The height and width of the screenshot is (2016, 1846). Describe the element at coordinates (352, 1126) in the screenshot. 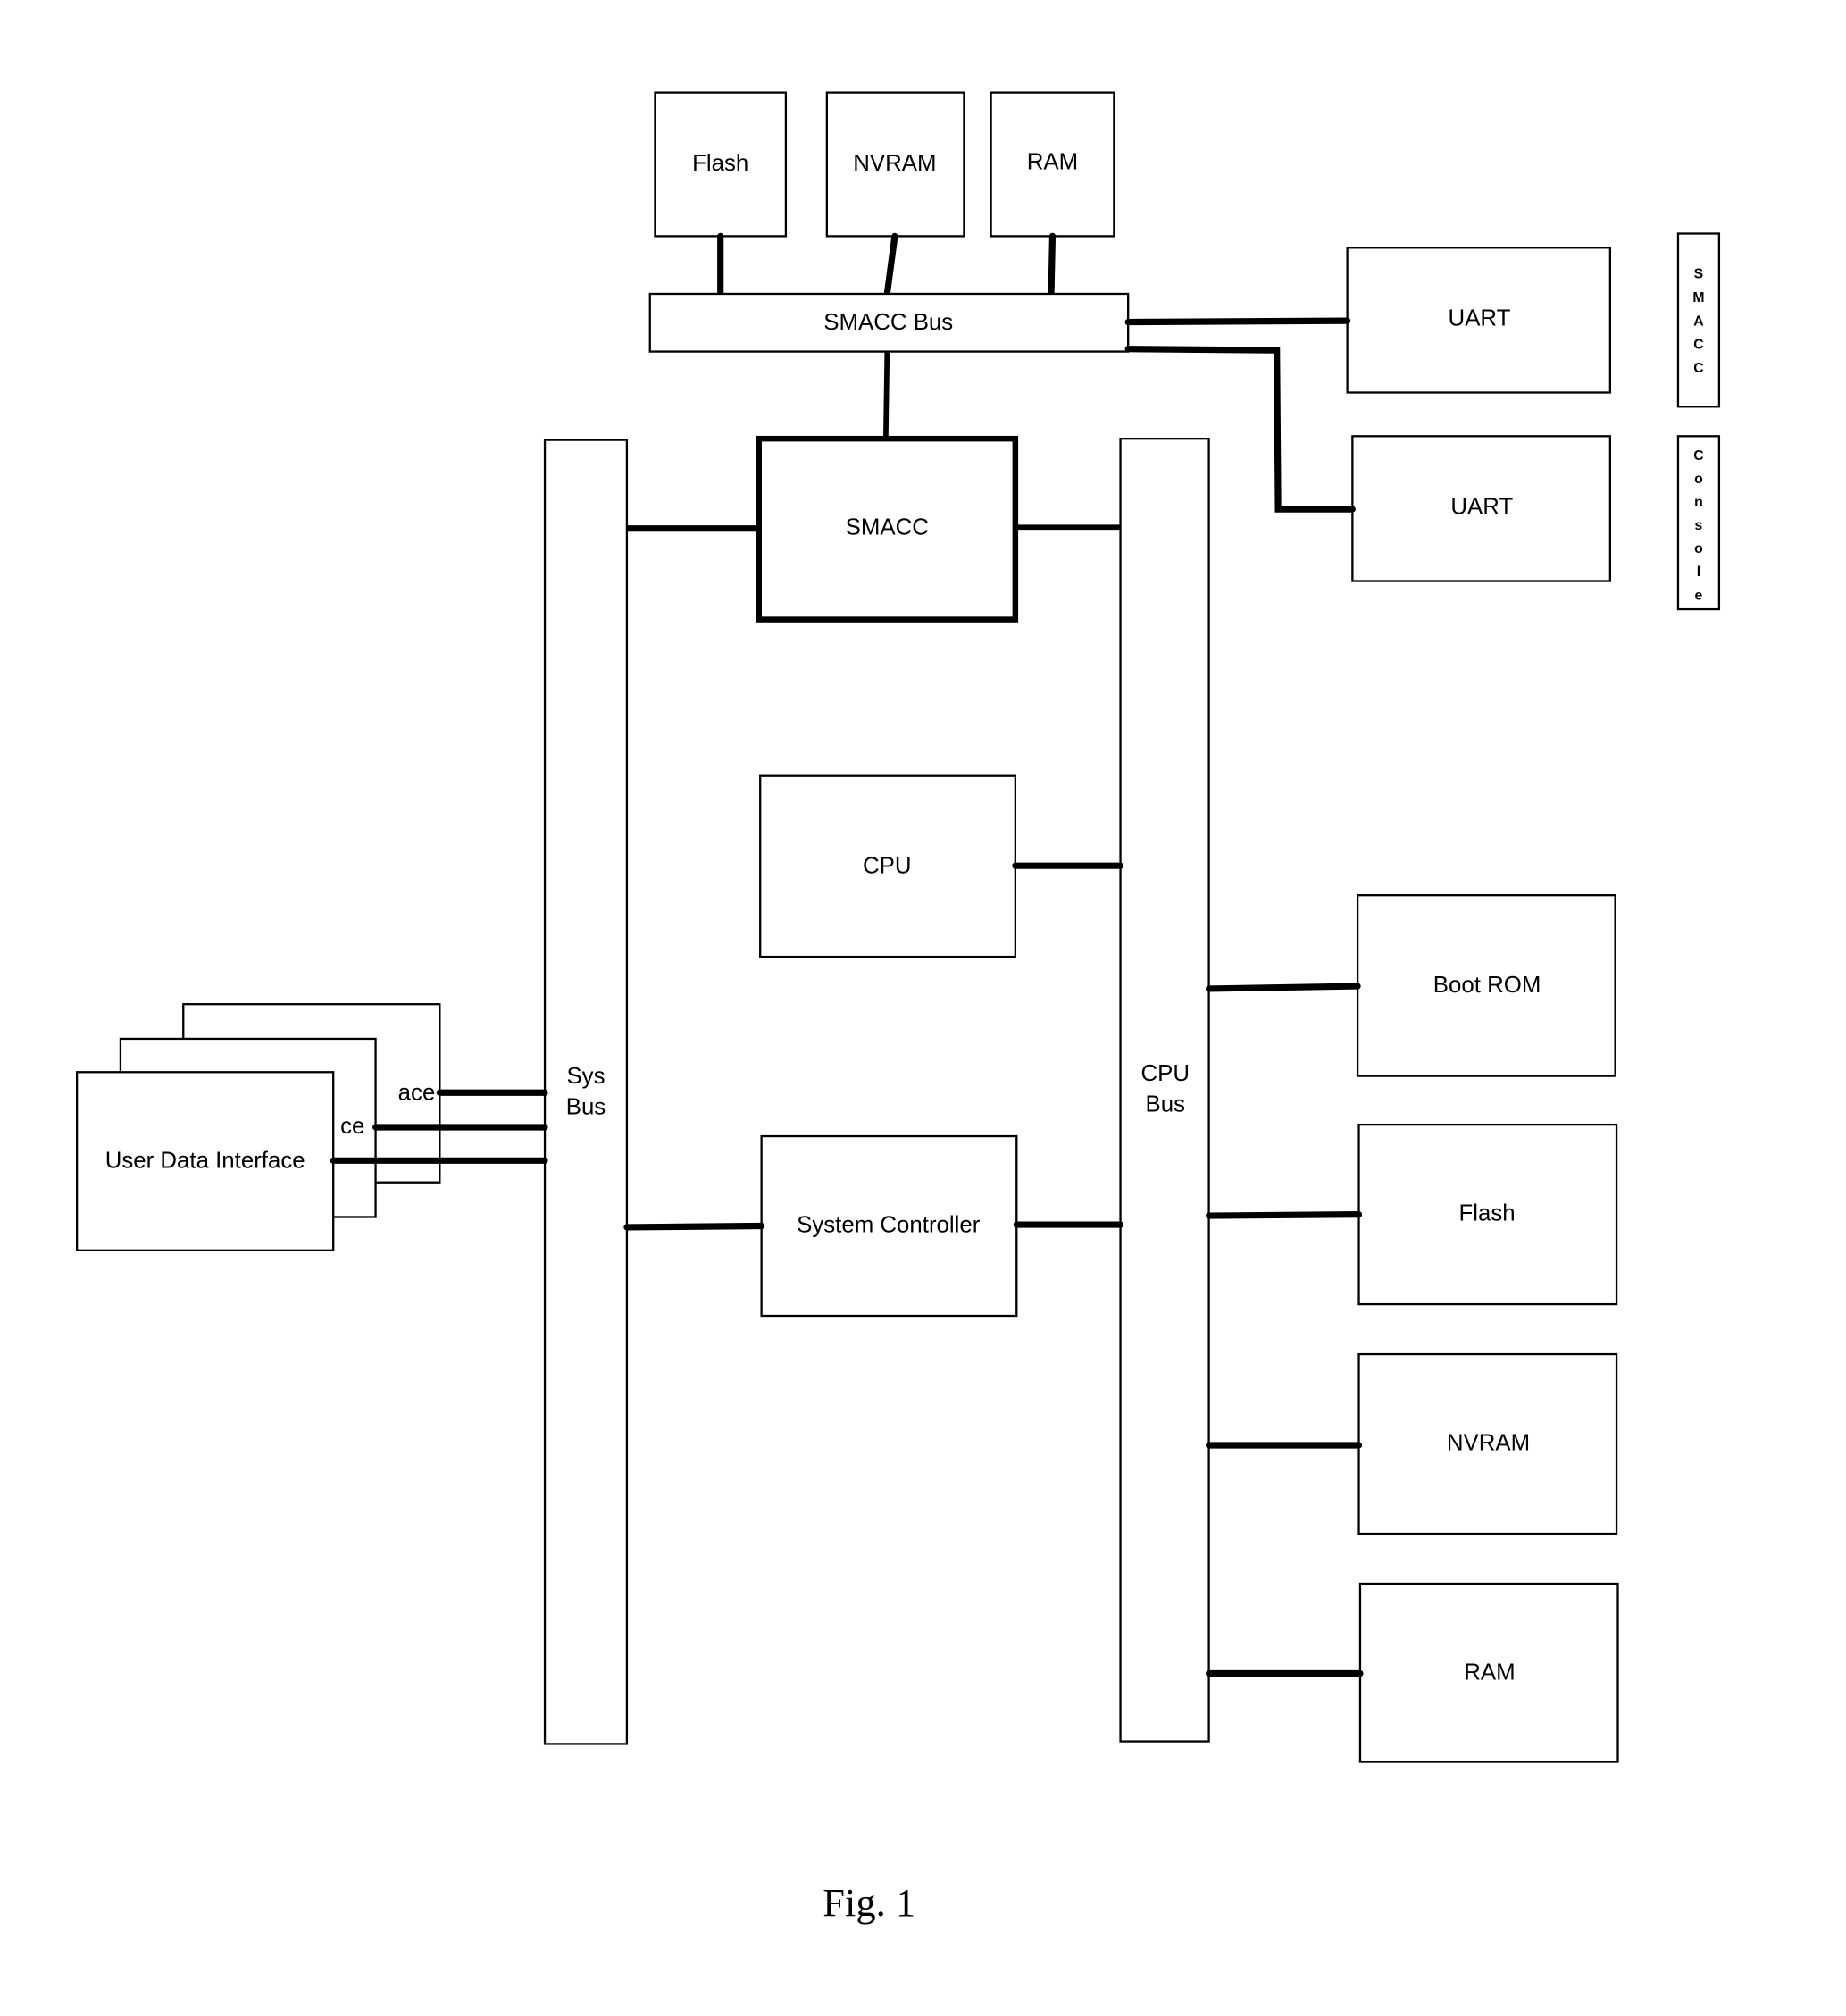

I see `user-data-interface-middle-label: ce` at that location.